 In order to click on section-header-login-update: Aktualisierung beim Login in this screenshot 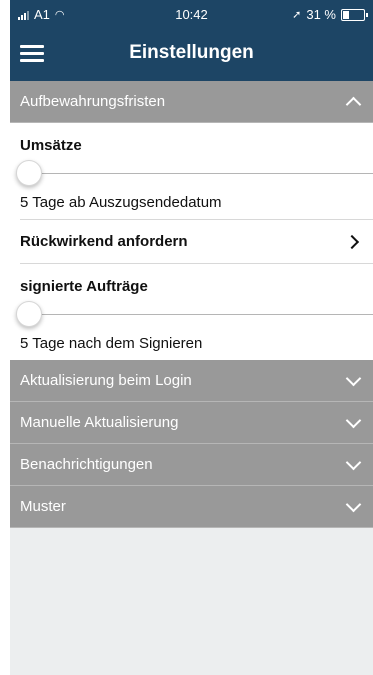, I will do `click(191, 381)`.